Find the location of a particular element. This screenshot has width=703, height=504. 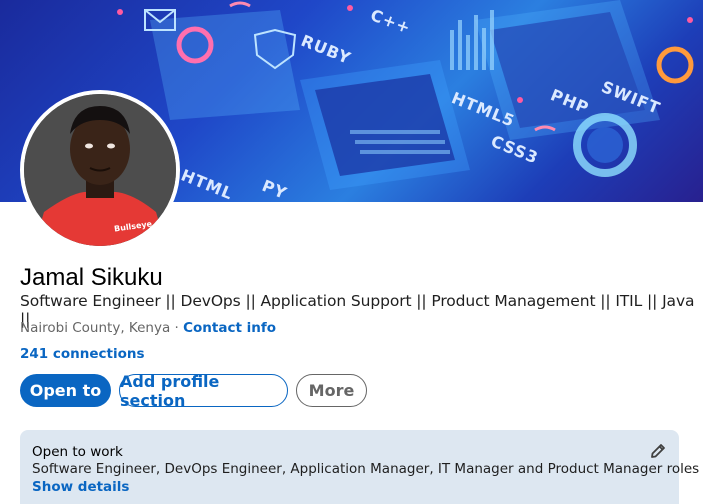

contact-info-link: Contact info is located at coordinates (229, 328).